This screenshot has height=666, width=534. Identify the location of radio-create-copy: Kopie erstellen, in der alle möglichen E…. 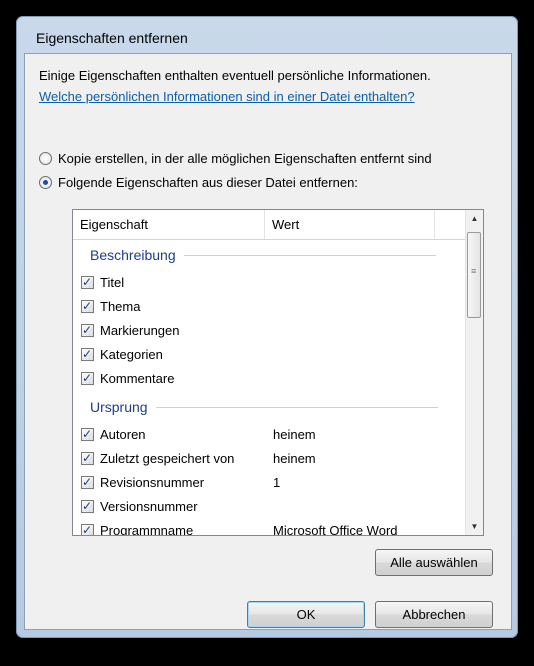
(235, 158).